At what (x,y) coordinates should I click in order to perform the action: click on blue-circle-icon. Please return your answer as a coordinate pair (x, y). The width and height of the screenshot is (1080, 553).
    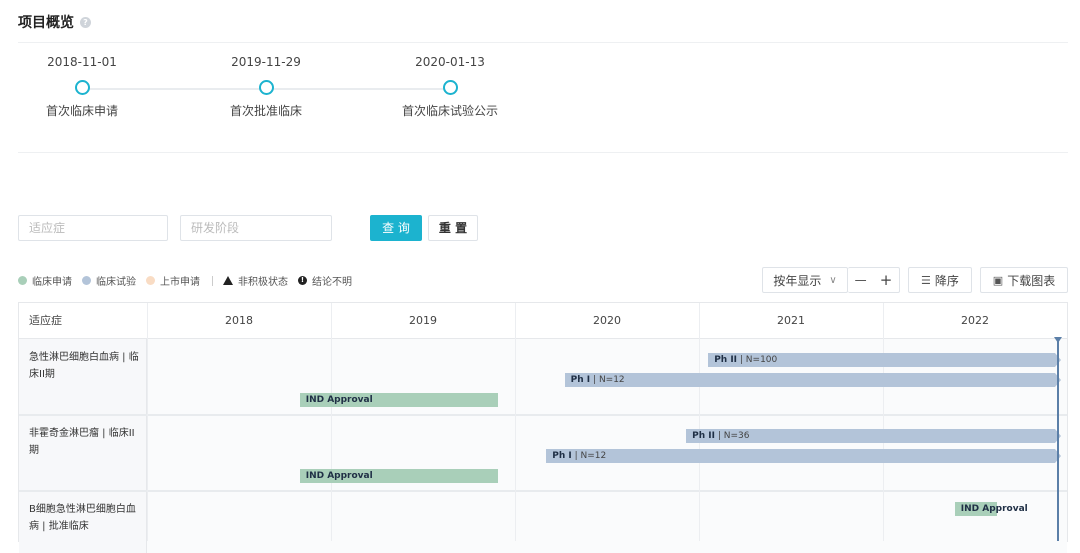
    Looking at the image, I should click on (86, 280).